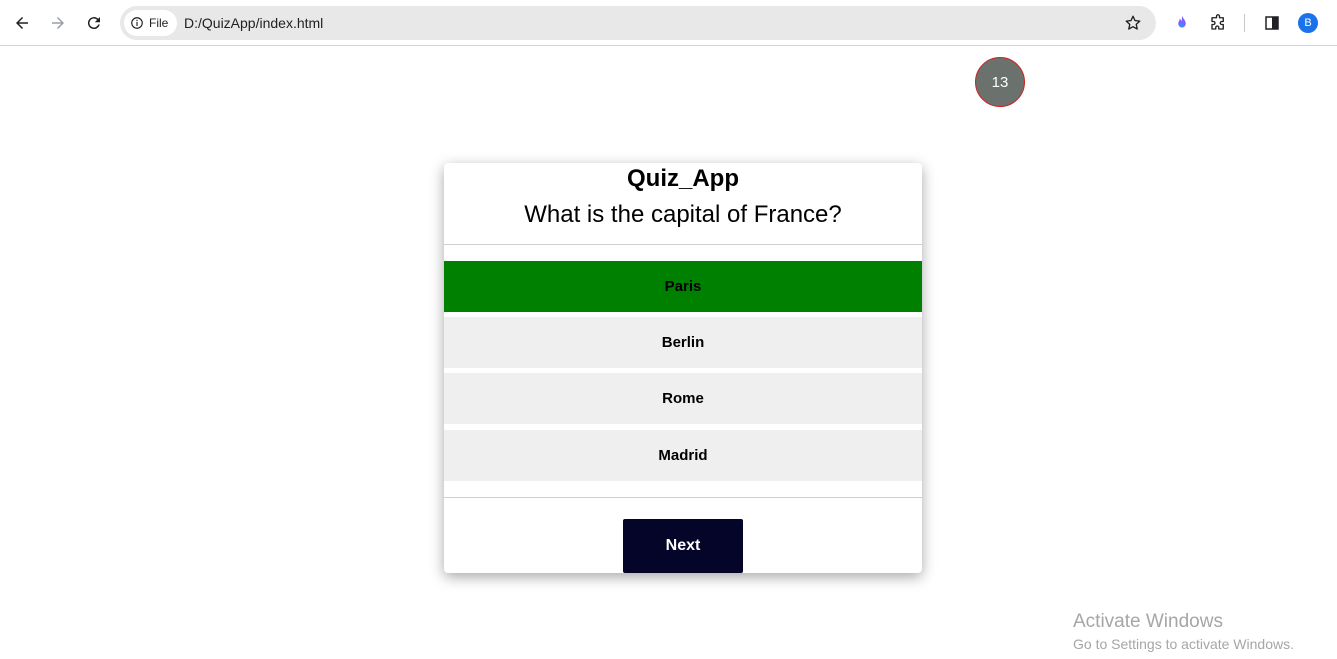 This screenshot has width=1337, height=659. What do you see at coordinates (1308, 23) in the screenshot?
I see `profile-avatar: B` at bounding box center [1308, 23].